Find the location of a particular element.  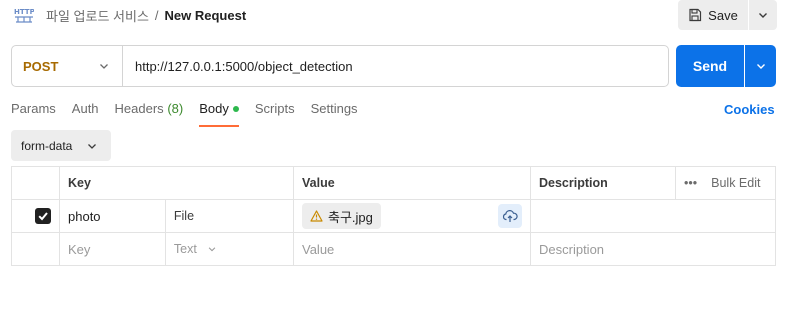

header-actions: ••• Bulk Edit is located at coordinates (725, 183).